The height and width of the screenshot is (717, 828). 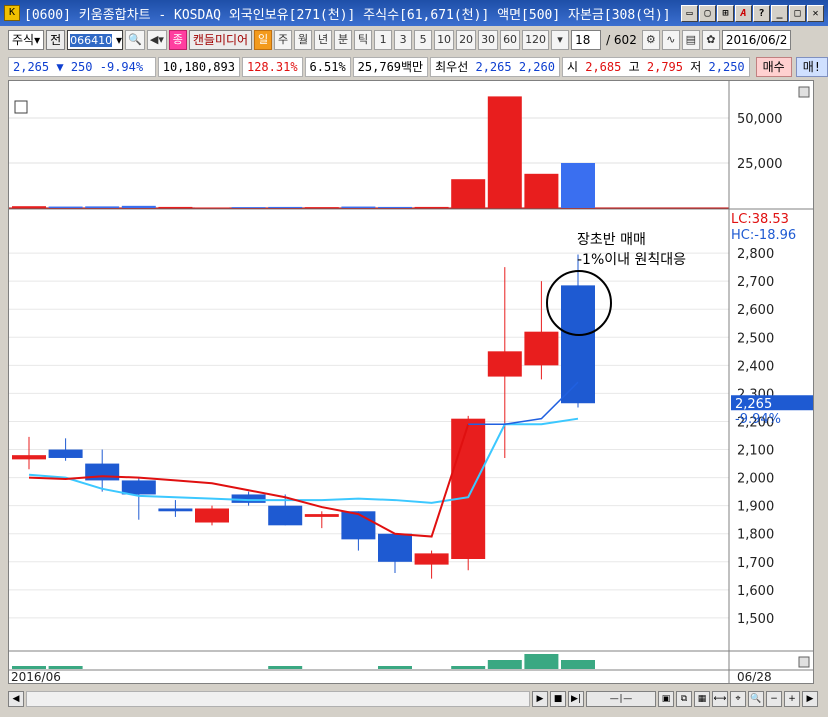 What do you see at coordinates (12, 13) in the screenshot?
I see `app-icon: K` at bounding box center [12, 13].